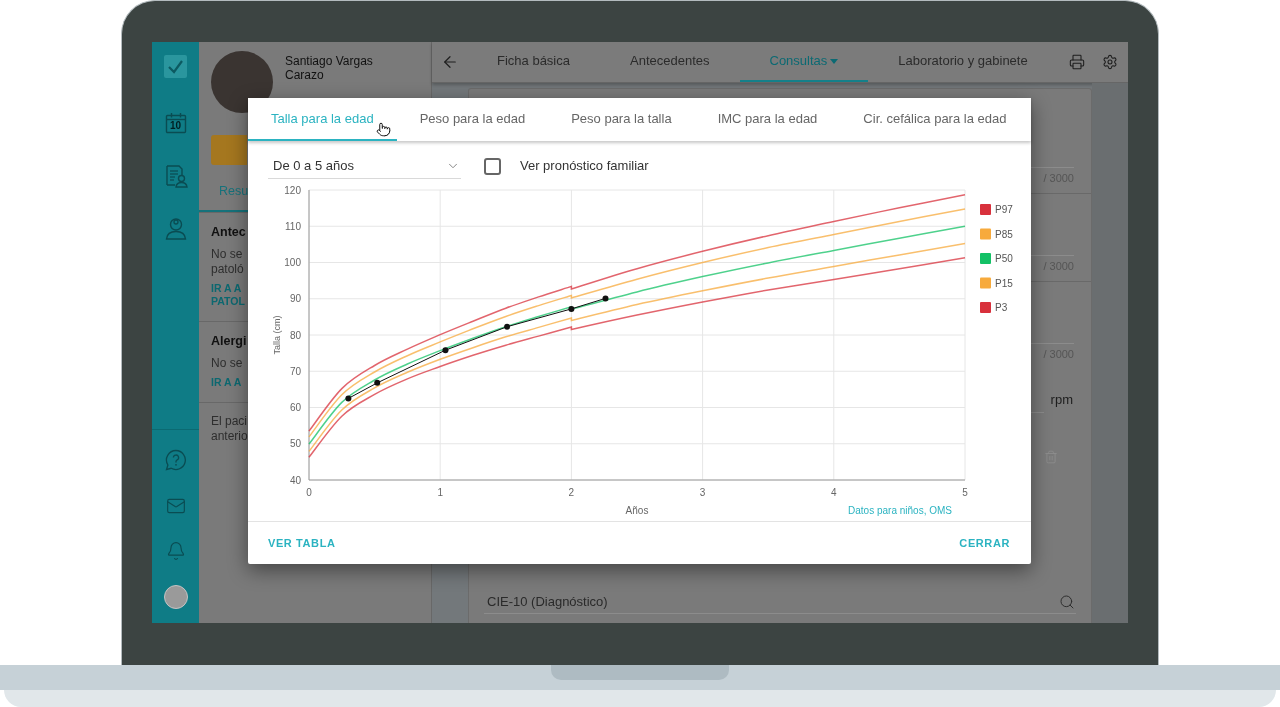 The height and width of the screenshot is (707, 1280). I want to click on trash-icon, so click(1051, 457).